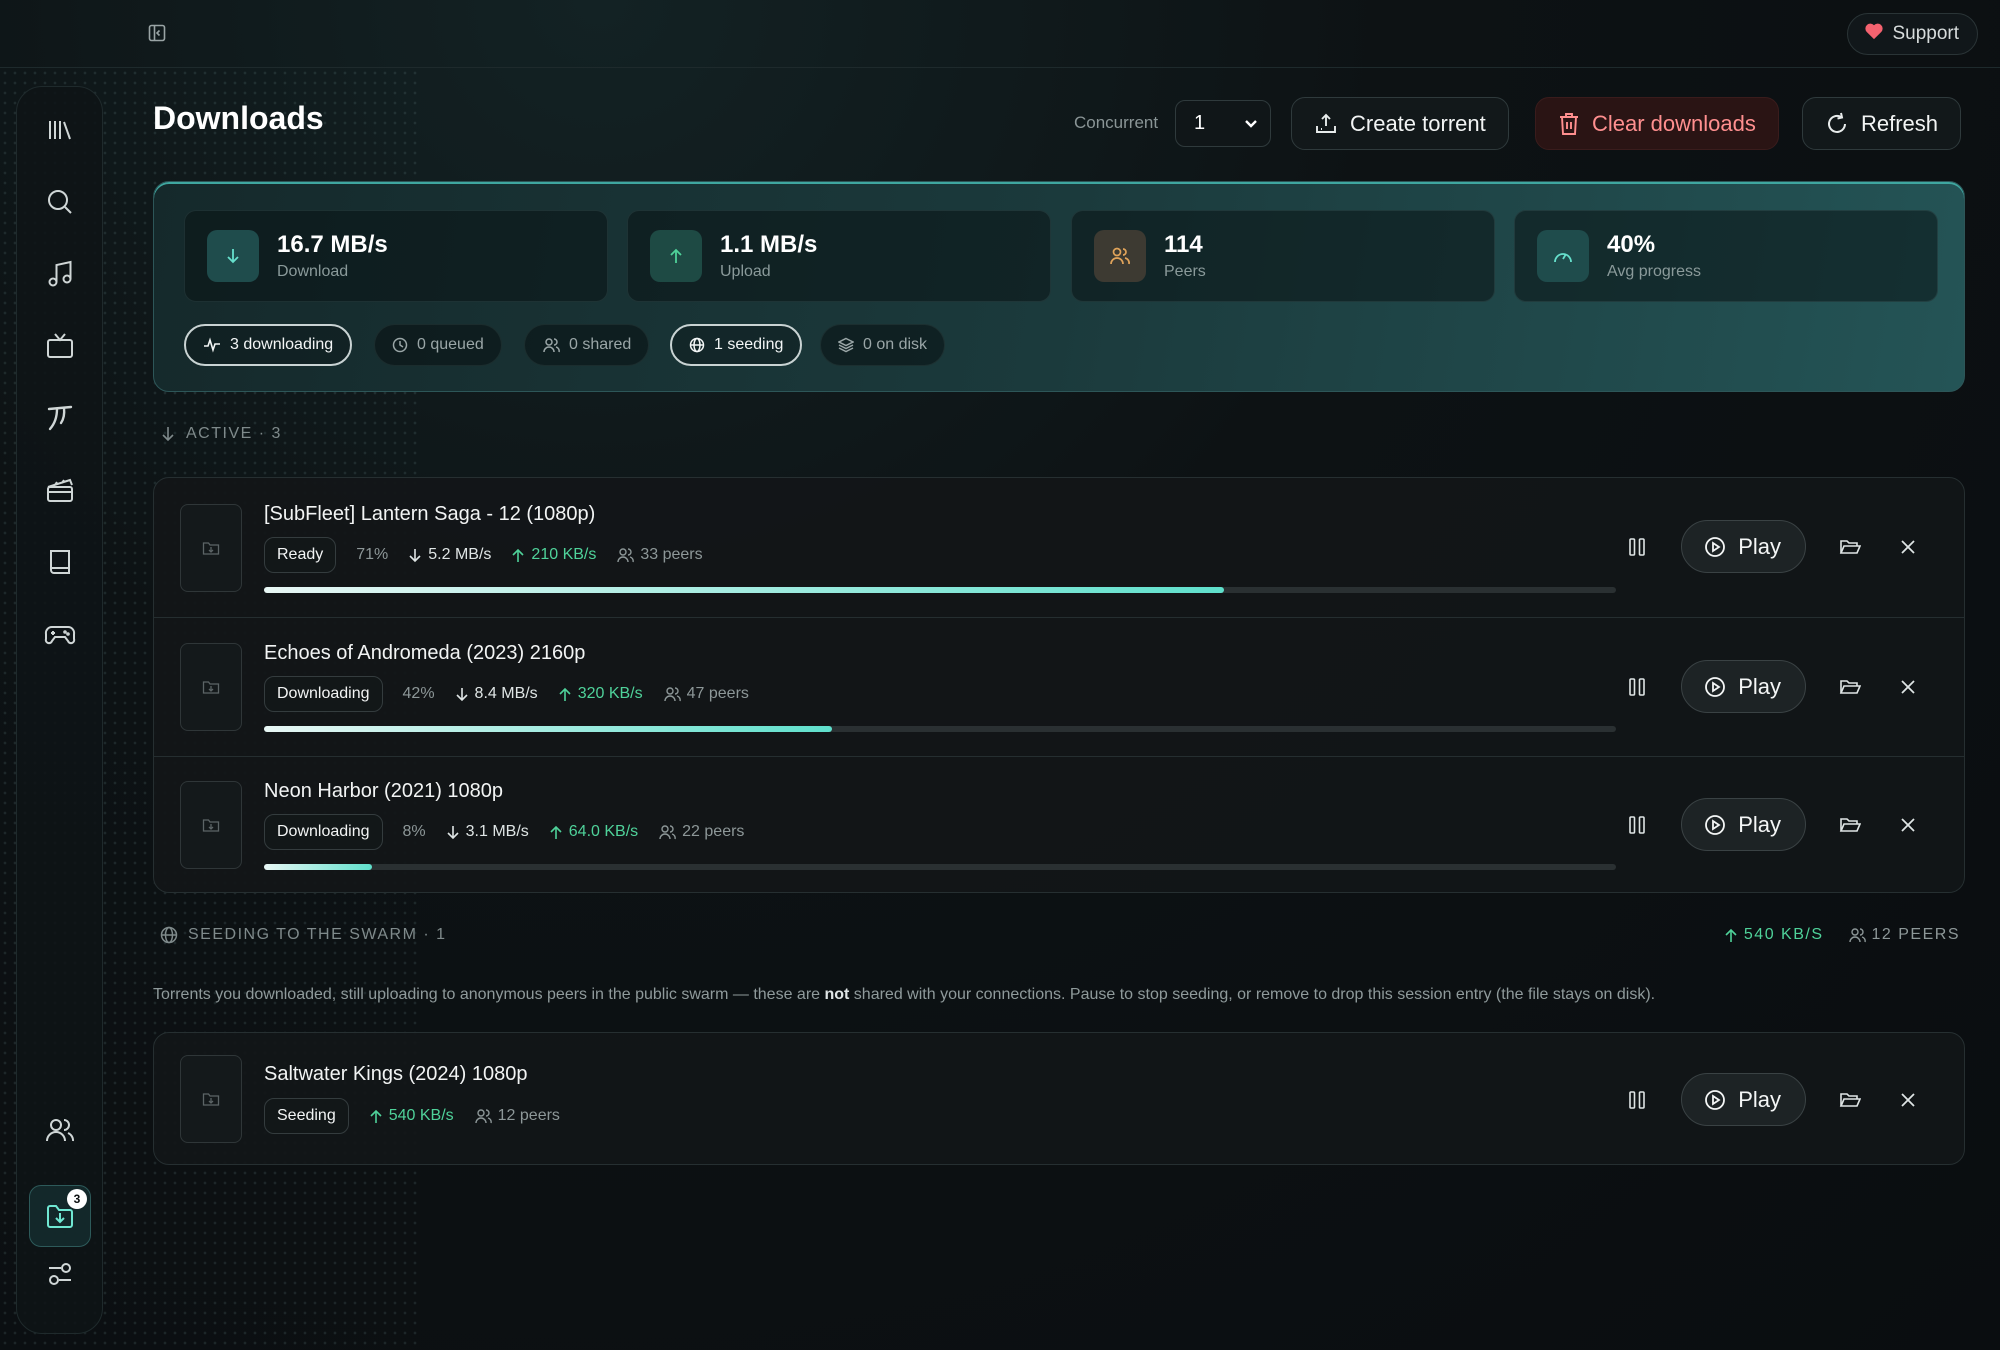 This screenshot has width=2000, height=1350. I want to click on seeding-total-peers-value: 12 PEERS, so click(1915, 934).